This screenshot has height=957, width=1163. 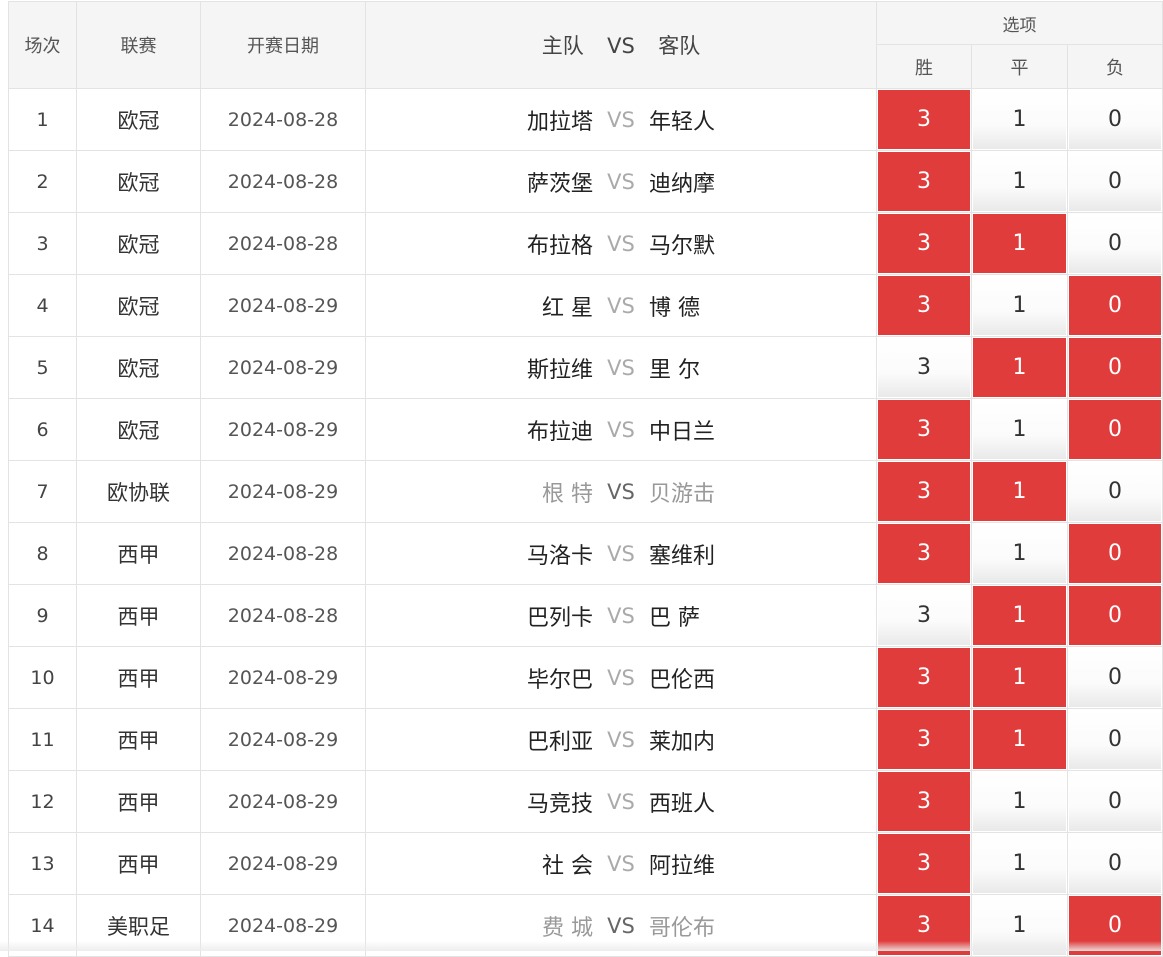 I want to click on table-row: 10西甲2024-08-29毕尔巴VS巴伦西310, so click(x=586, y=678).